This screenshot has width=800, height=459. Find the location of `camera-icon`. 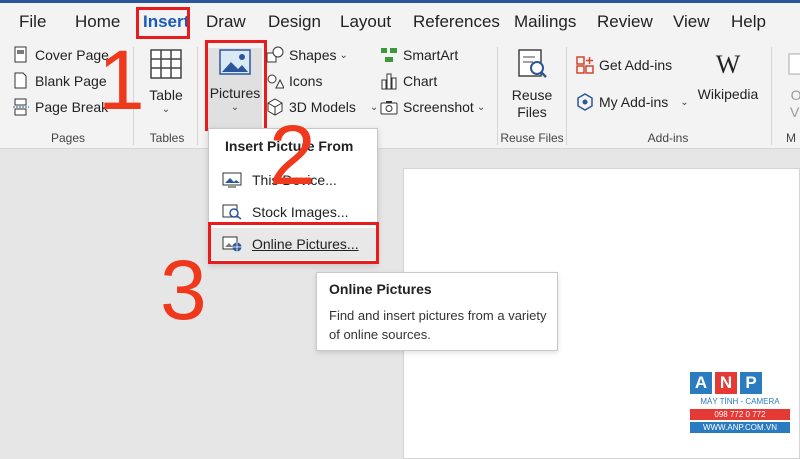

camera-icon is located at coordinates (389, 107).